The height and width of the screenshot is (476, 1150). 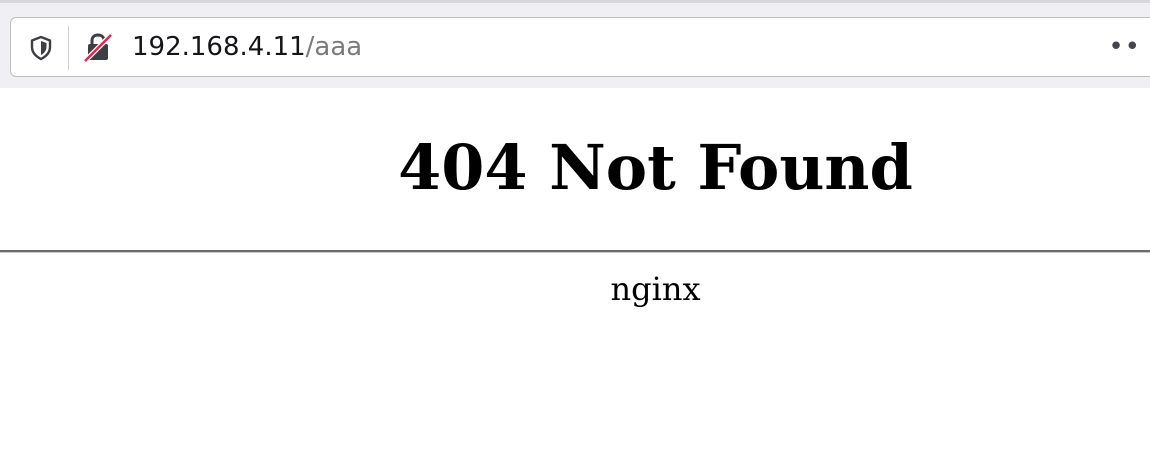 What do you see at coordinates (219, 47) in the screenshot?
I see `url-host: 192.168.4.11` at bounding box center [219, 47].